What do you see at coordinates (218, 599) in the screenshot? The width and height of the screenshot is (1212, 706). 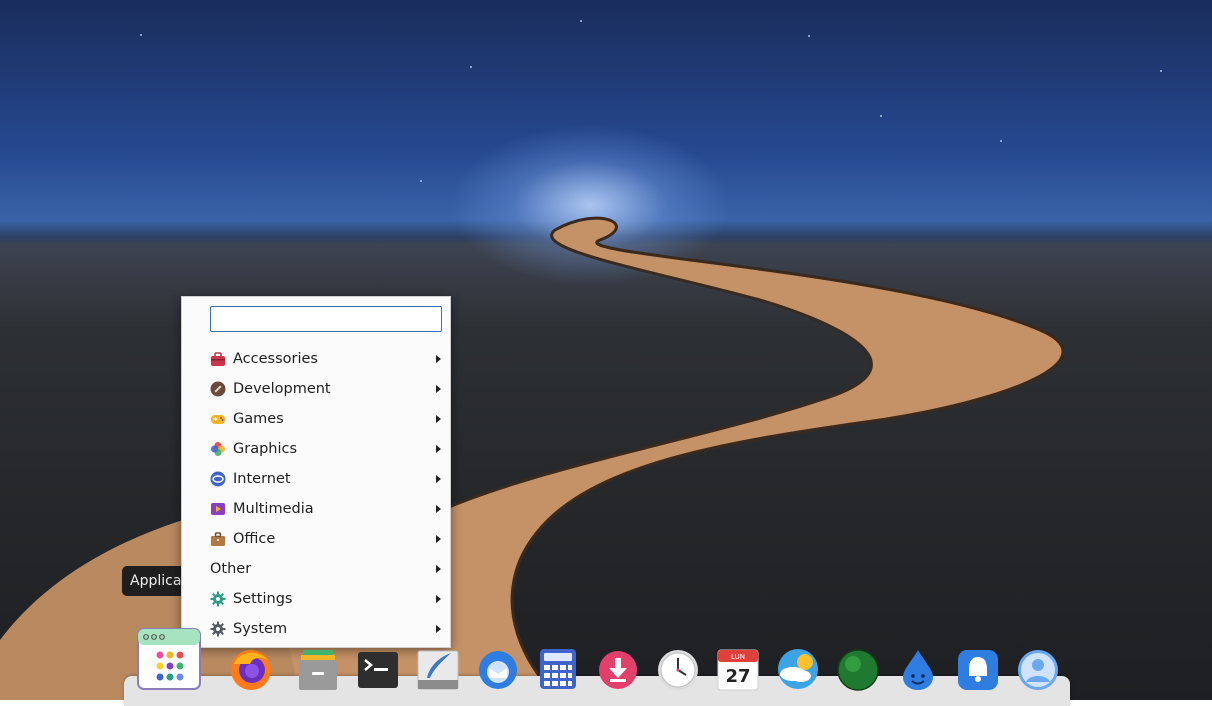 I see `settings-gear-icon` at bounding box center [218, 599].